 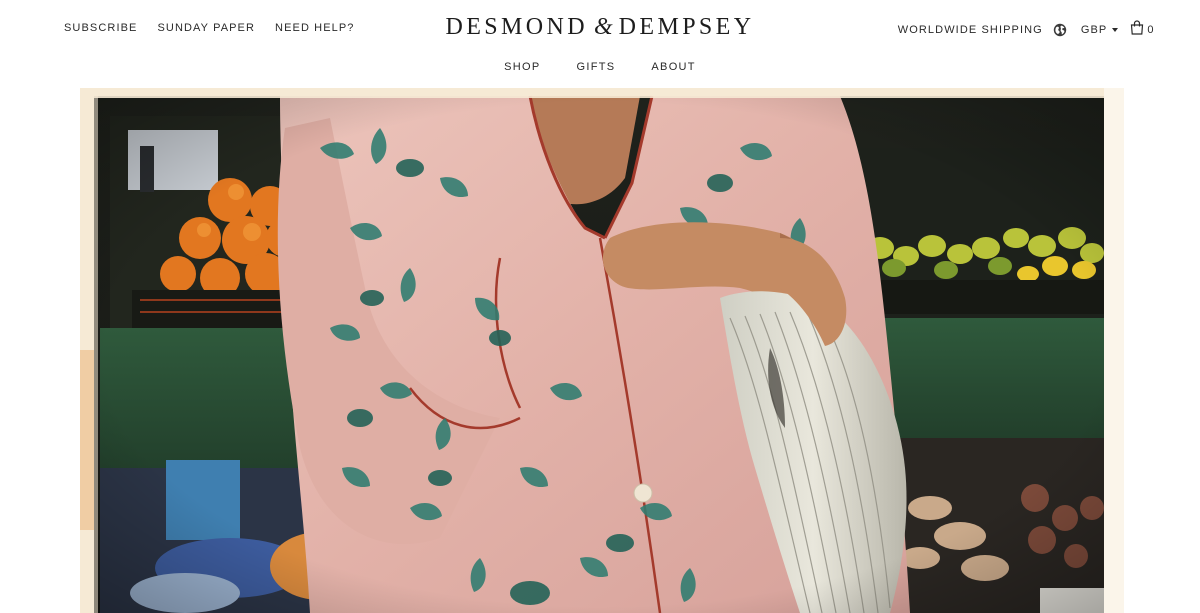 What do you see at coordinates (603, 27) in the screenshot?
I see `brand-ampersand: &` at bounding box center [603, 27].